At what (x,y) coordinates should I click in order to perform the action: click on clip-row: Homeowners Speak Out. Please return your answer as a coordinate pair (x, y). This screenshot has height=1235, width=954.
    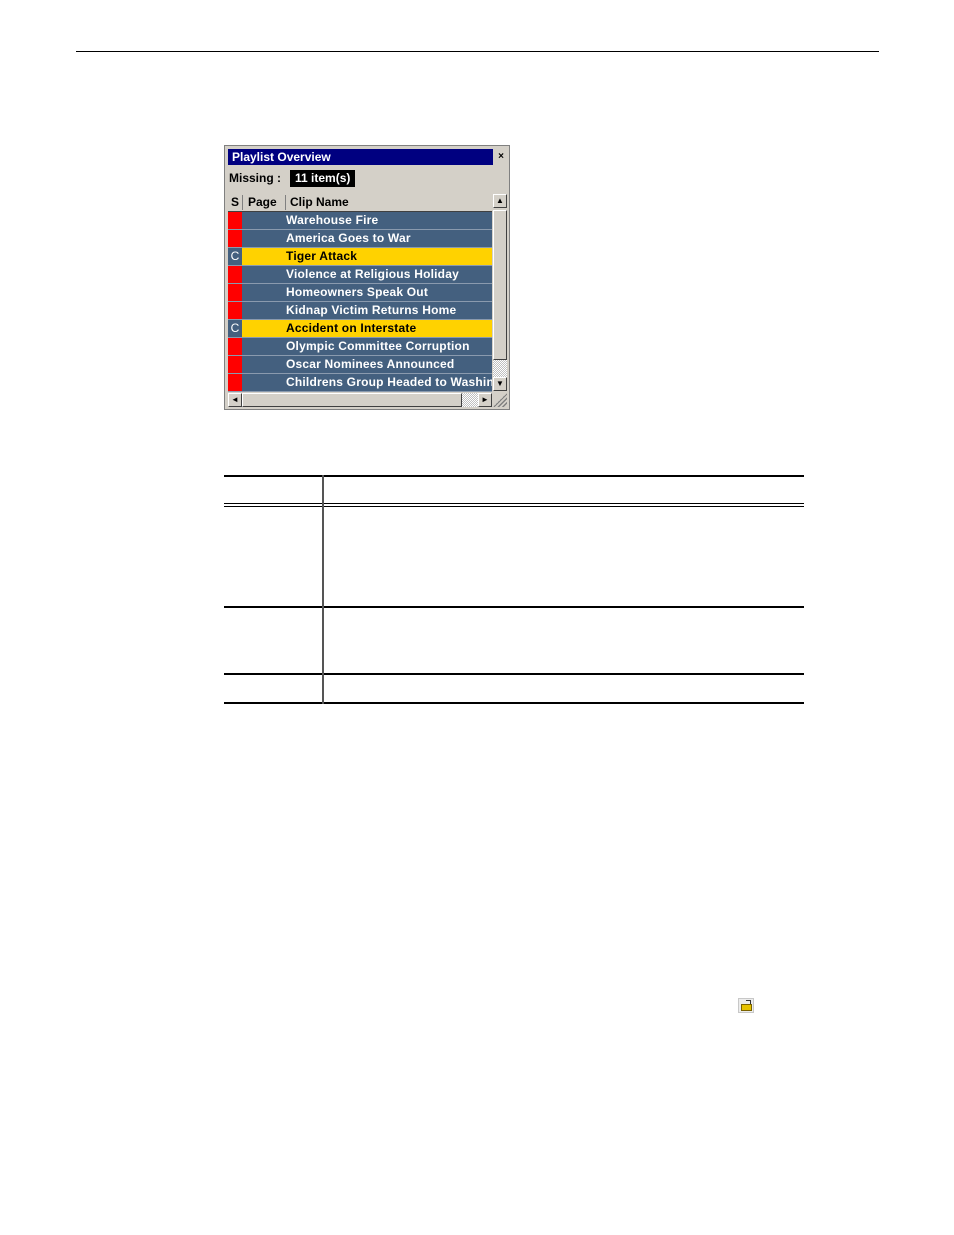
    Looking at the image, I should click on (360, 293).